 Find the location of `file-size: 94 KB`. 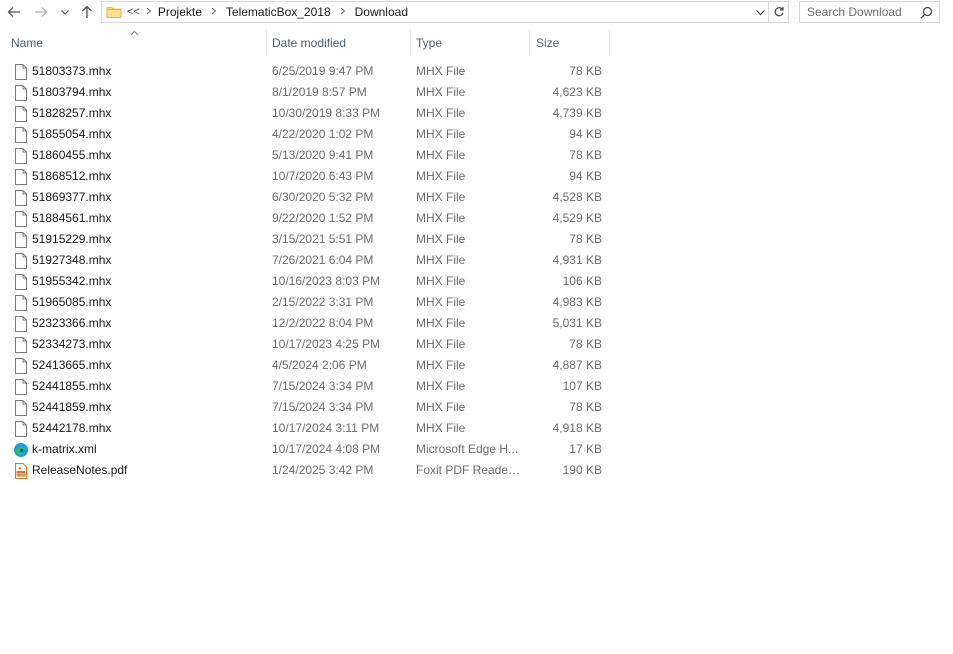

file-size: 94 KB is located at coordinates (585, 134).